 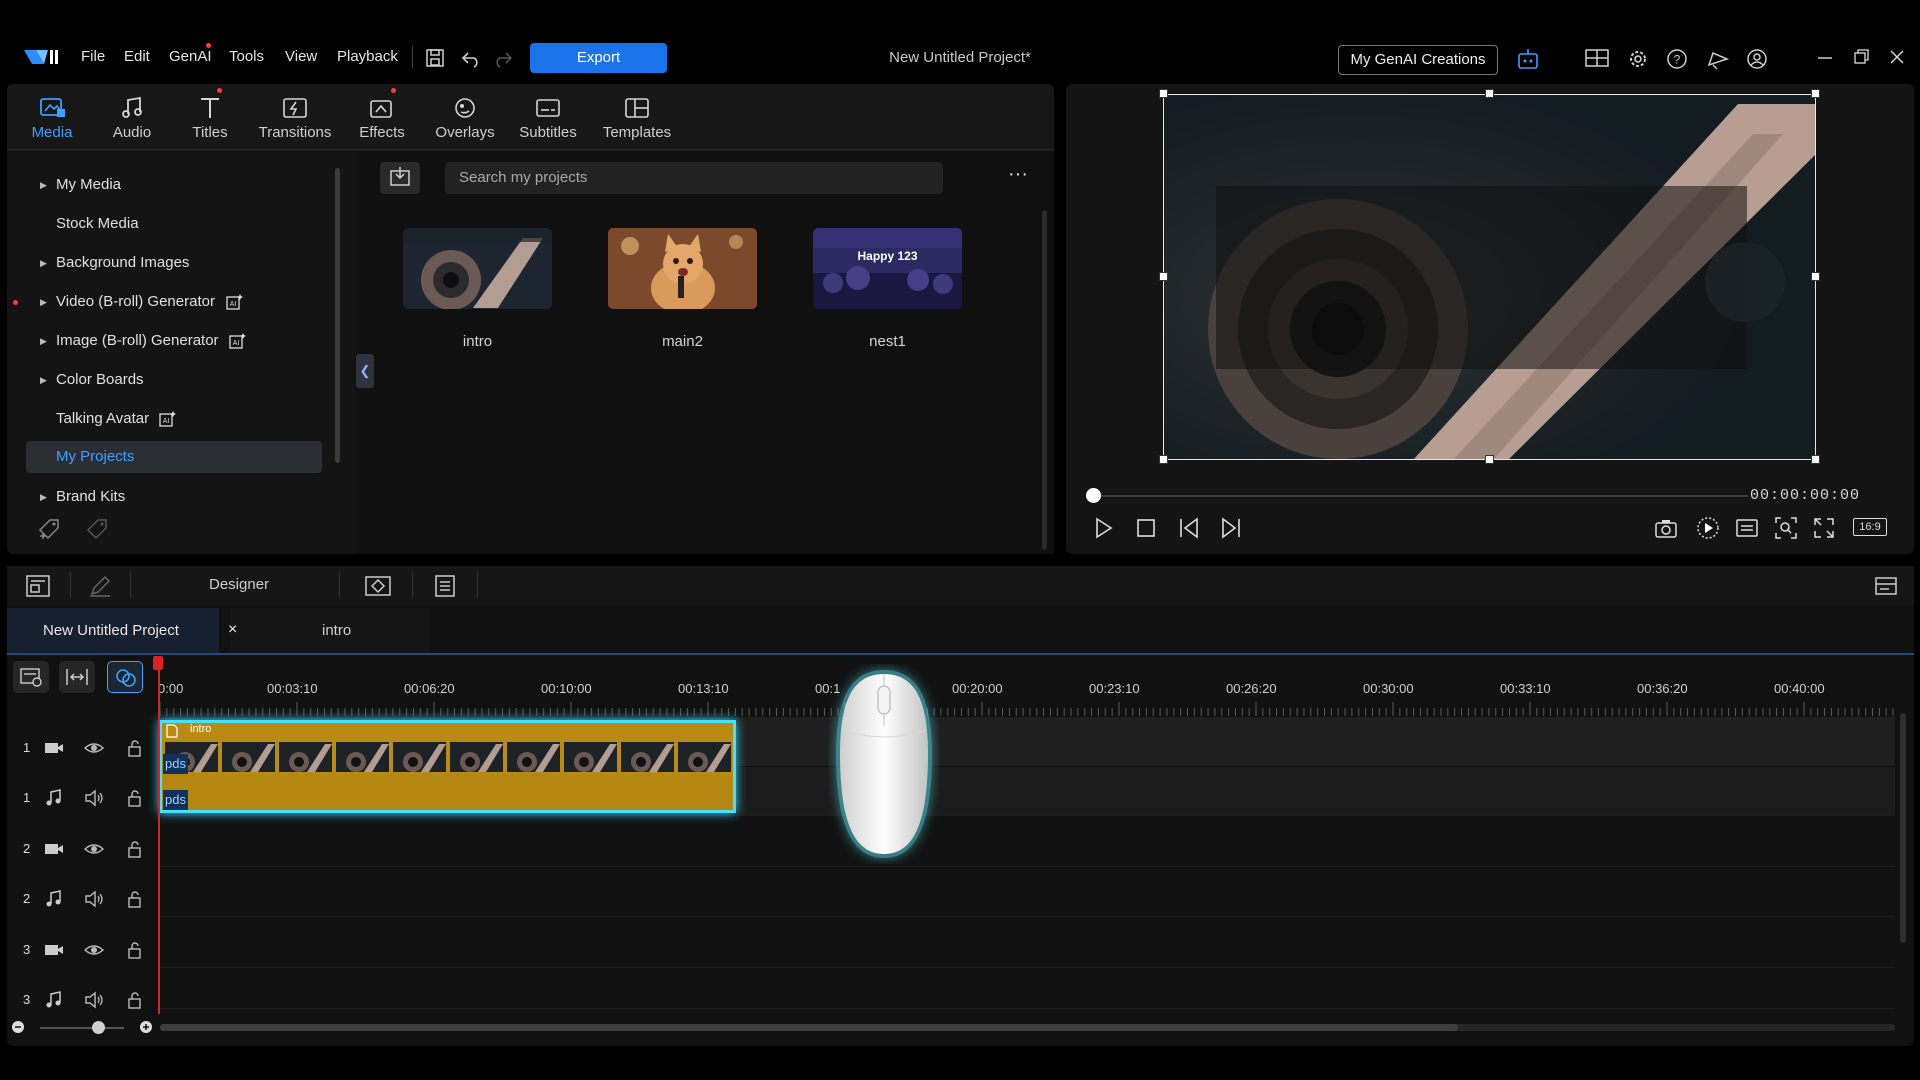 What do you see at coordinates (1718, 59) in the screenshot?
I see `notification-icon` at bounding box center [1718, 59].